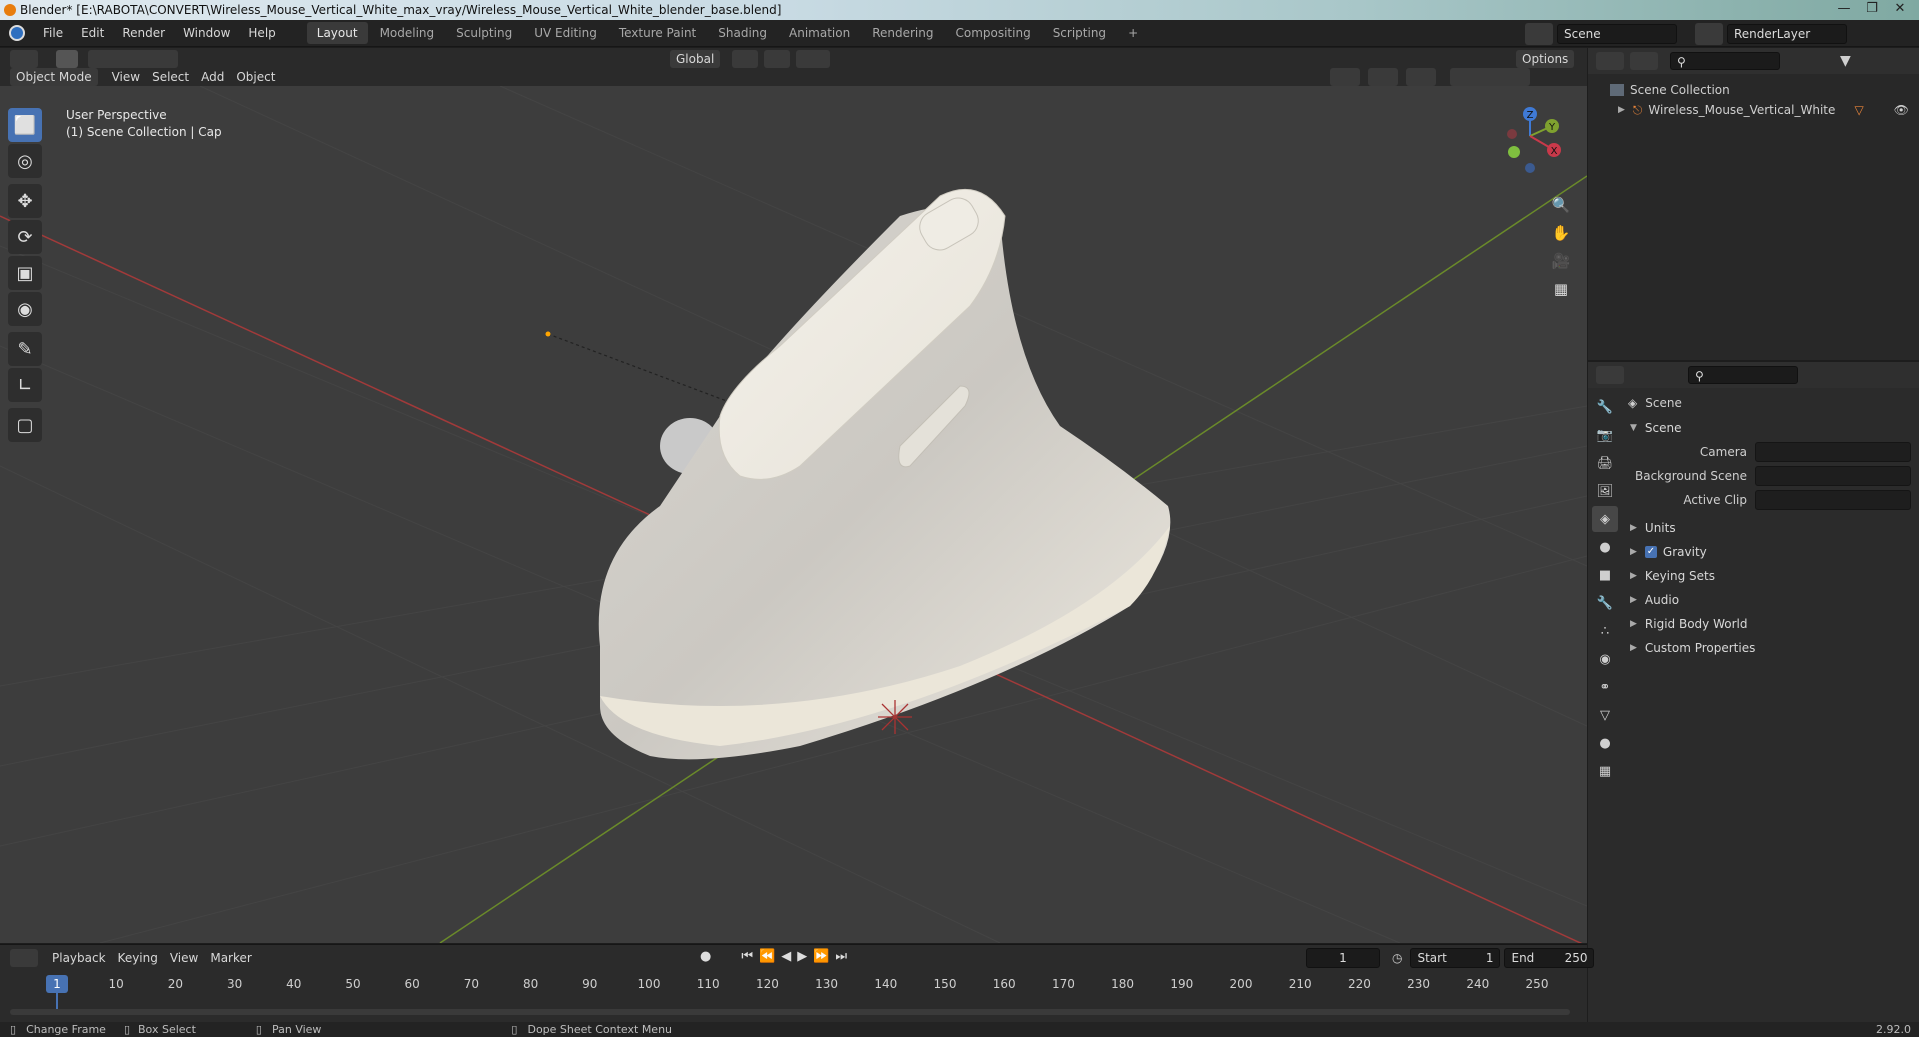  I want to click on menu-view: View, so click(126, 77).